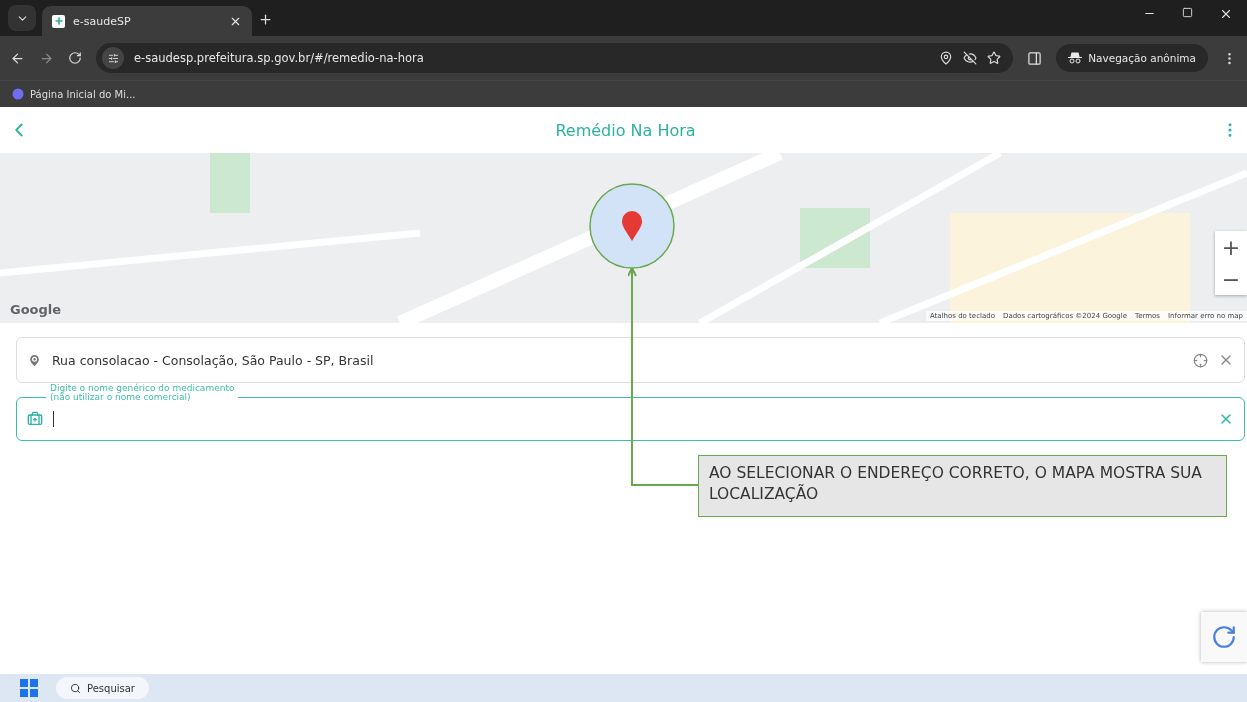 The height and width of the screenshot is (702, 1247). Describe the element at coordinates (102, 688) in the screenshot. I see `taskbar-search: Pesquisar` at that location.